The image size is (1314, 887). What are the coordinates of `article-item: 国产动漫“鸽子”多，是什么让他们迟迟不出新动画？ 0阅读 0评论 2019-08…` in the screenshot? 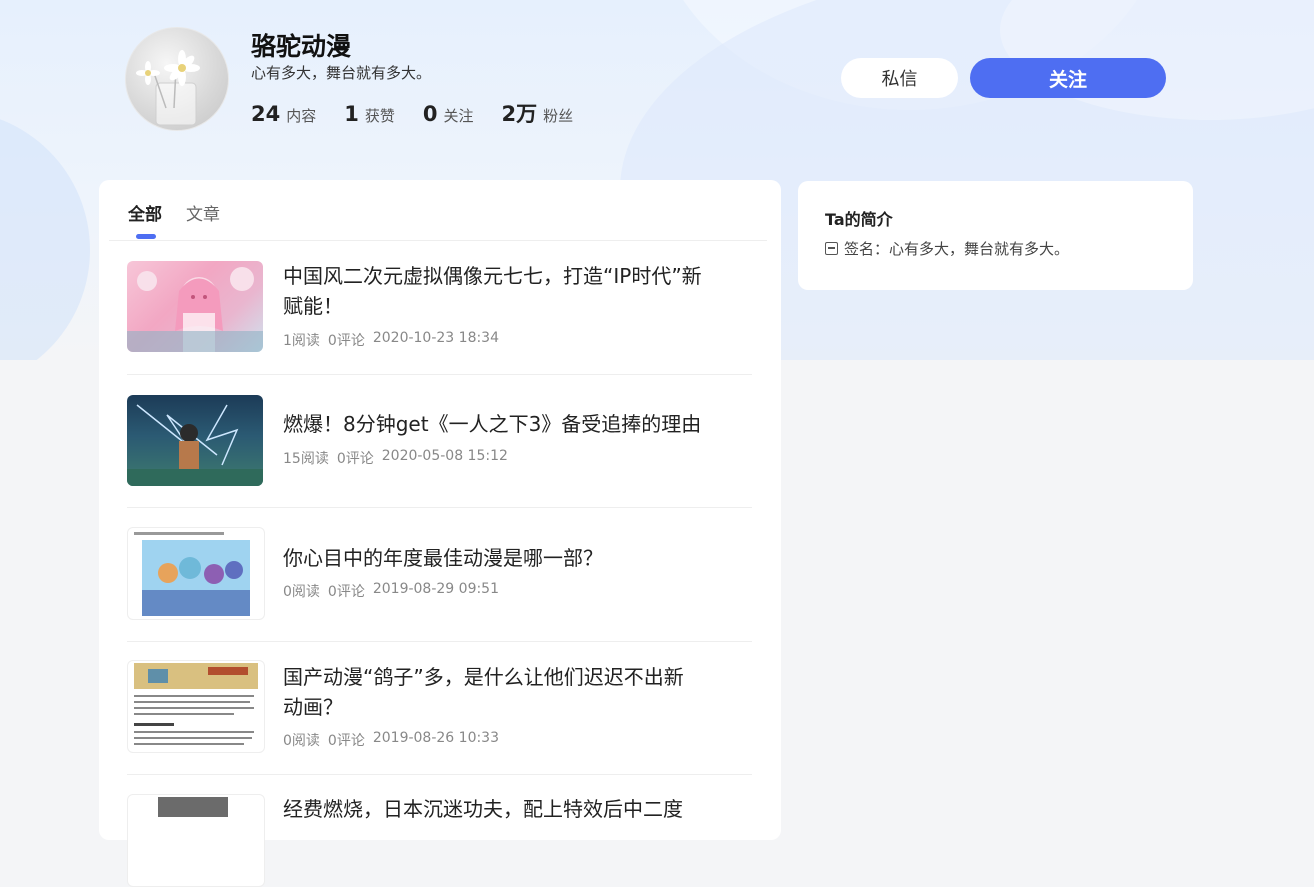 It's located at (439, 708).